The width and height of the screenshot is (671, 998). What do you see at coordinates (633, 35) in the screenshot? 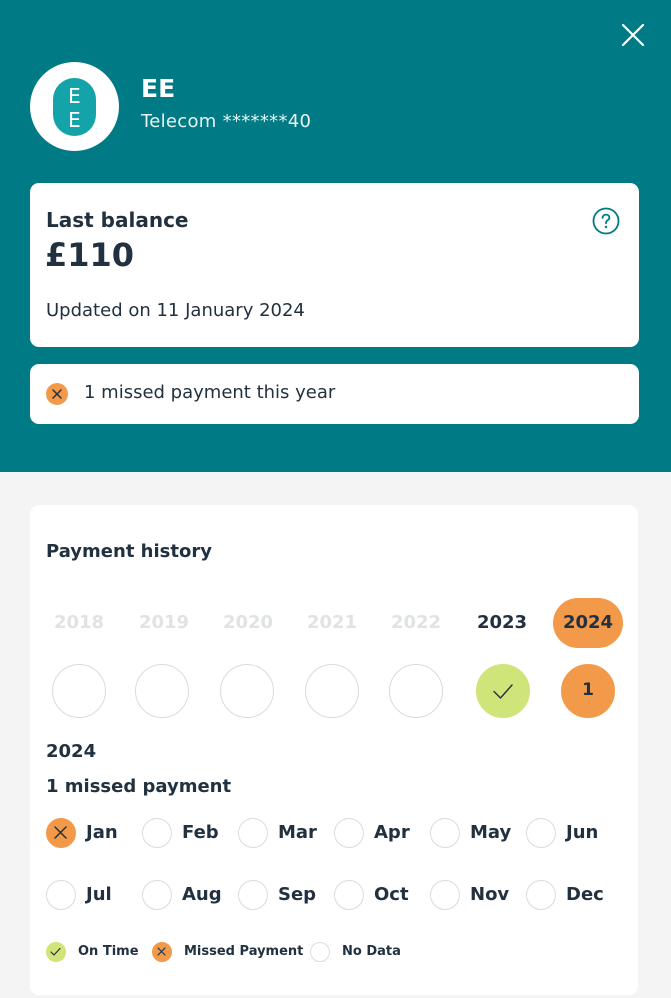
I see `close-icon` at bounding box center [633, 35].